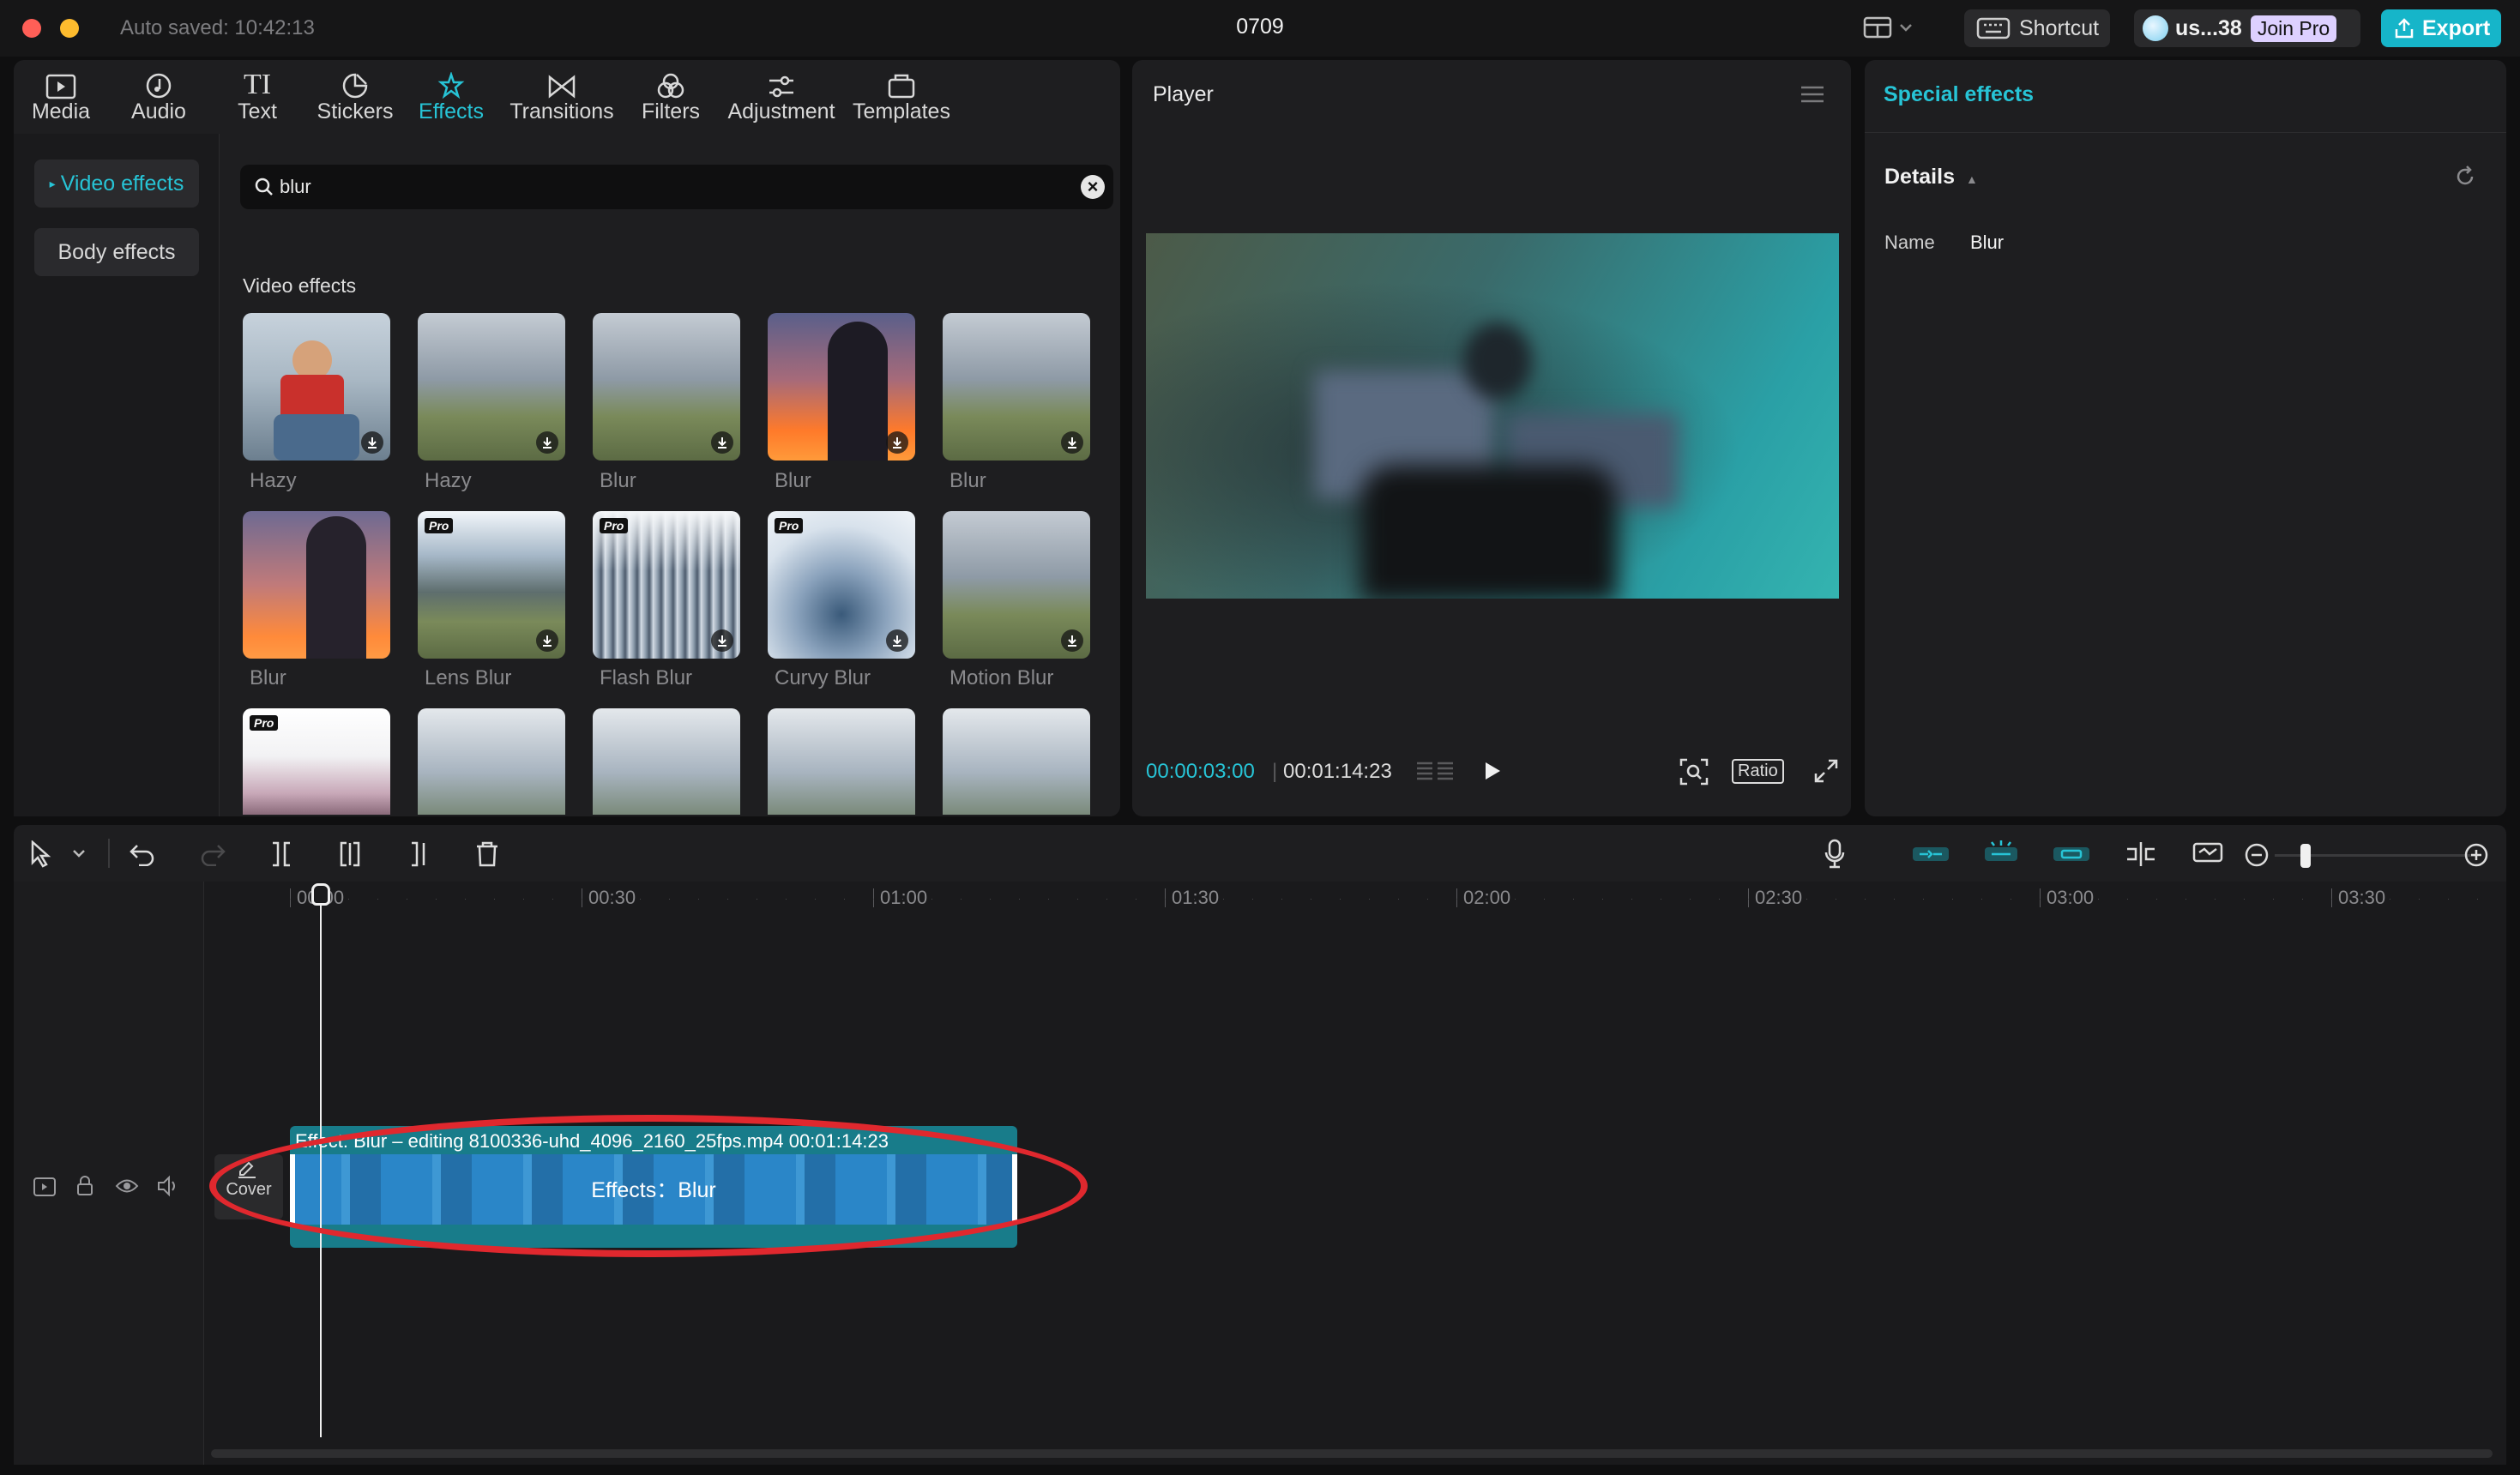 The width and height of the screenshot is (2520, 1475). Describe the element at coordinates (1183, 94) in the screenshot. I see `player-title: Player` at that location.